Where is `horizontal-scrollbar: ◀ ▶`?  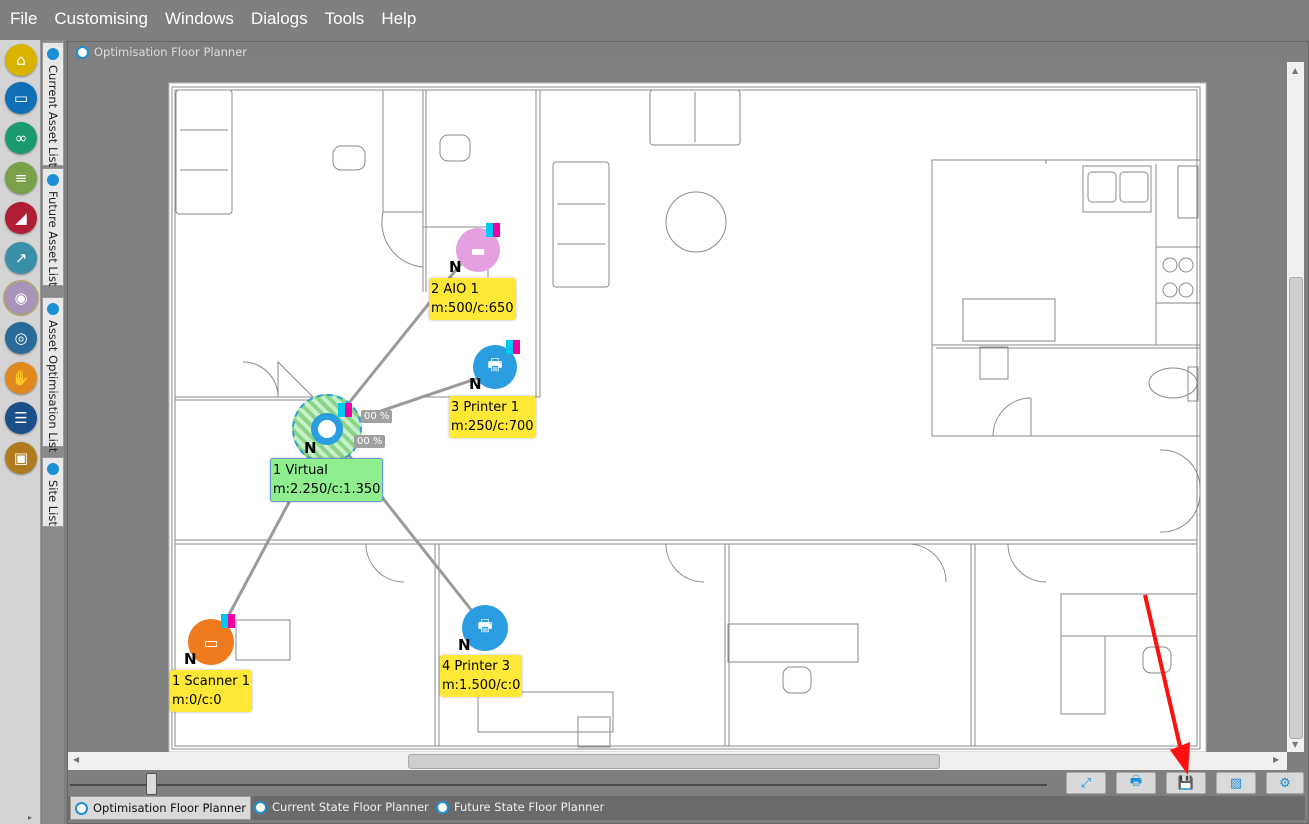
horizontal-scrollbar: ◀ ▶ is located at coordinates (677, 761).